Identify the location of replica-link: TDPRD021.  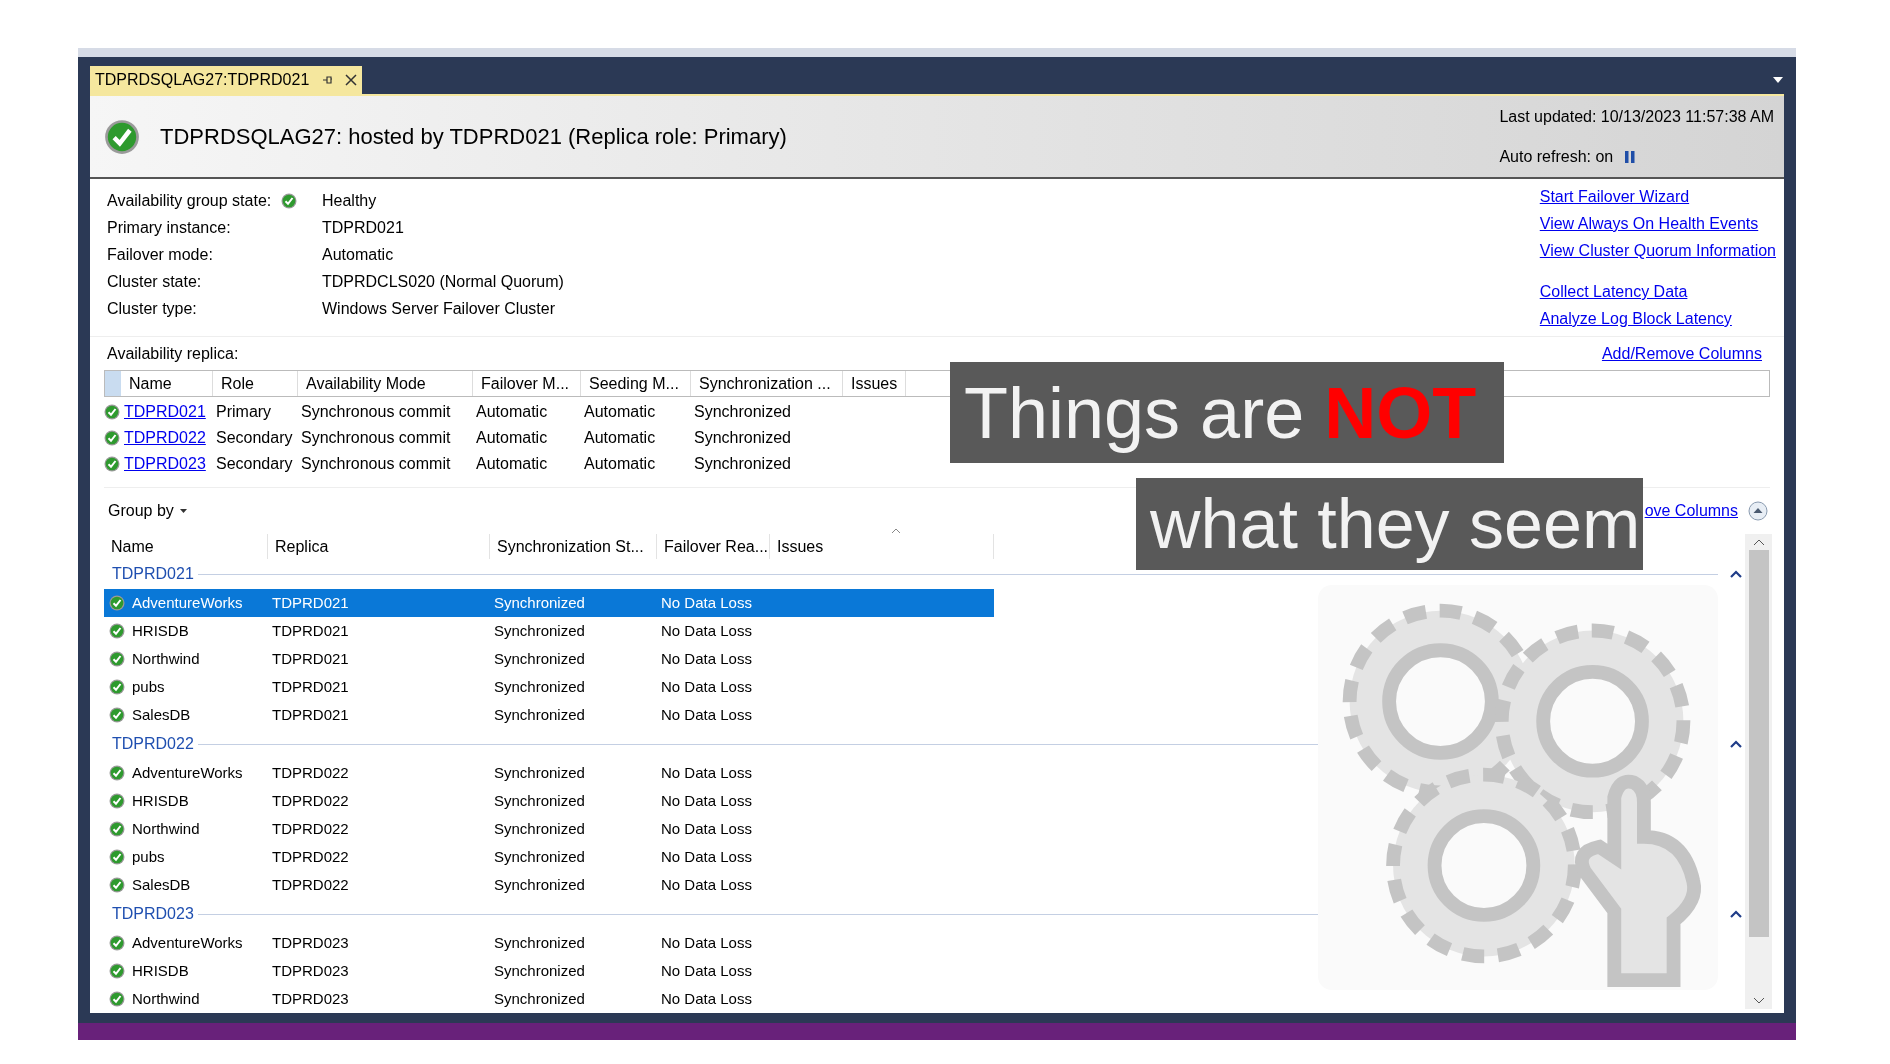
(167, 412).